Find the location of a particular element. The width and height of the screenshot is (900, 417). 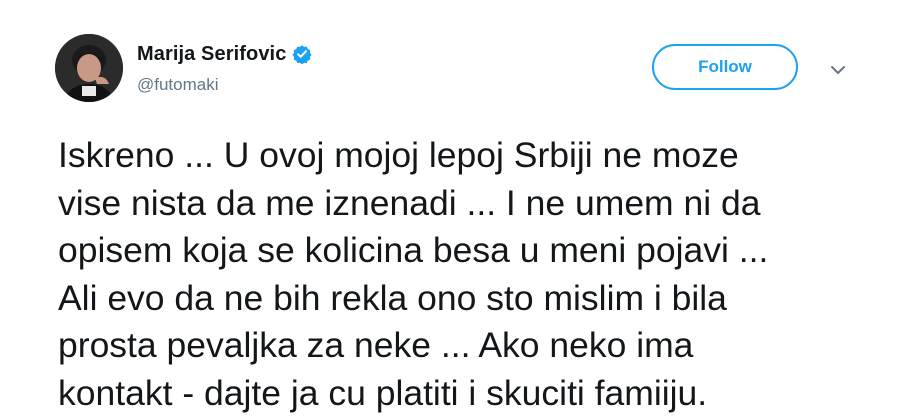

author-info: Marija Serifovic @futomaki is located at coordinates (225, 68).